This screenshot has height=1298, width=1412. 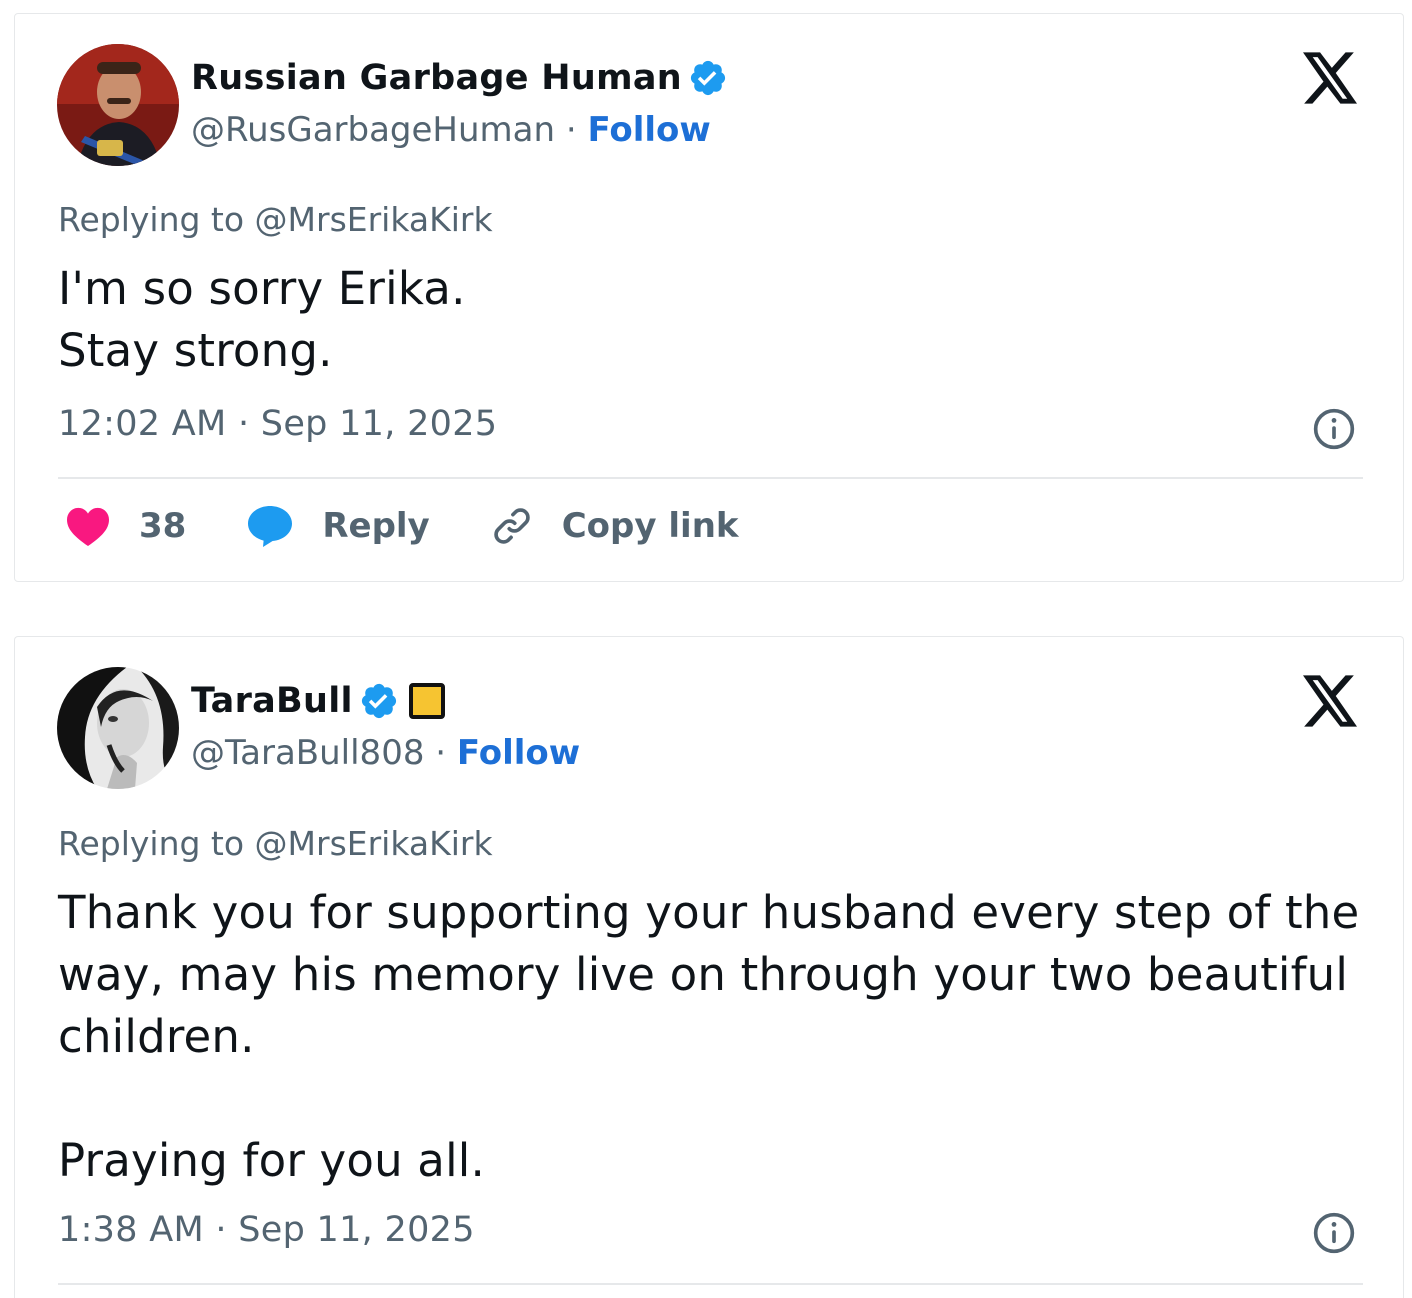 I want to click on handle: @RusGarbageHuman, so click(x=373, y=130).